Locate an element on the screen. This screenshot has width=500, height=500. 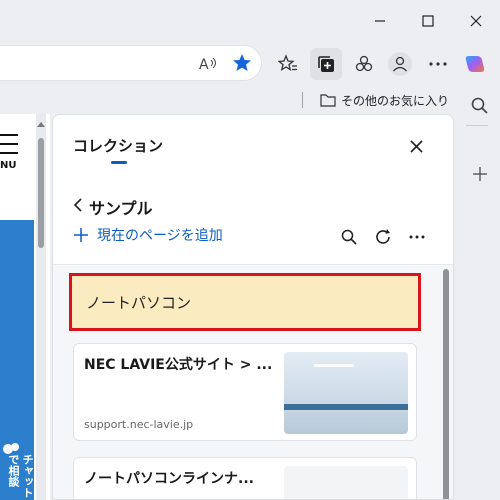
collection-scroll-thumb is located at coordinates (446, 384).